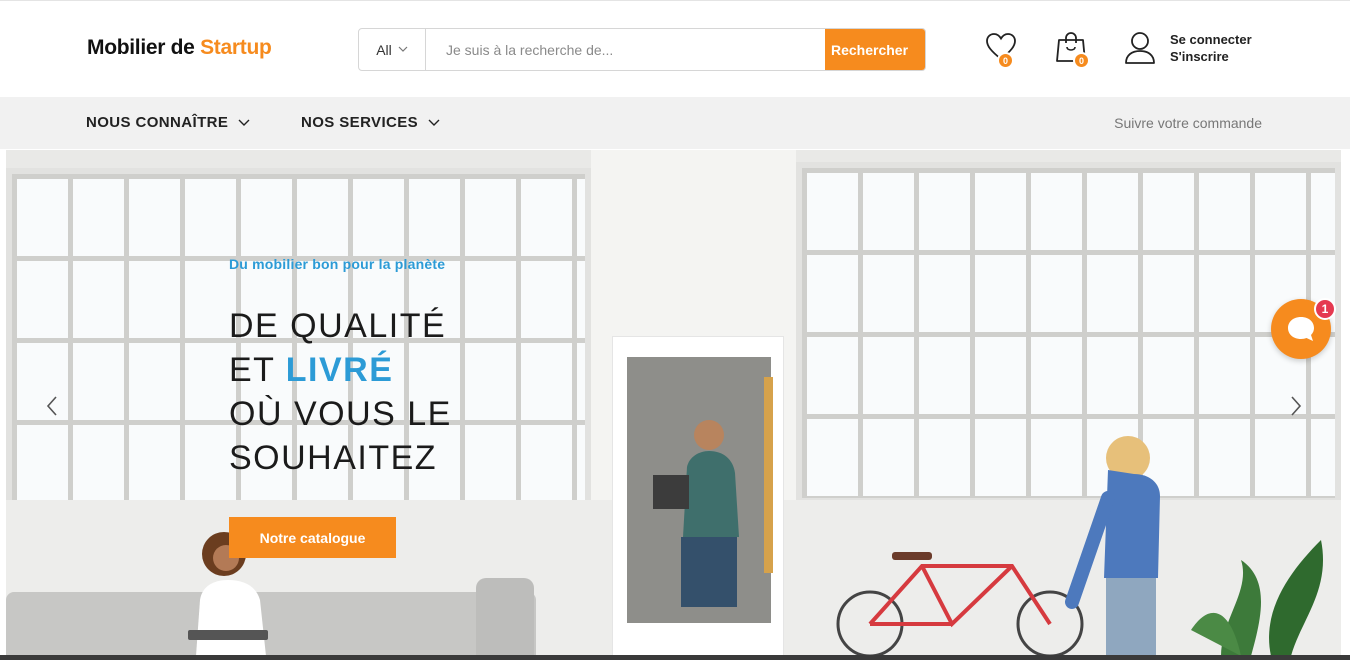 This screenshot has width=1350, height=660. Describe the element at coordinates (1211, 56) in the screenshot. I see `register-link: S'inscrire` at that location.